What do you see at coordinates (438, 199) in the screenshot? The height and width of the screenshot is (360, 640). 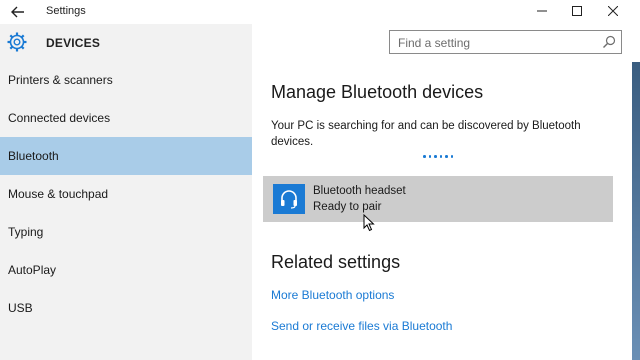 I see `device-list-item: Bluetooth headset Ready to pair` at bounding box center [438, 199].